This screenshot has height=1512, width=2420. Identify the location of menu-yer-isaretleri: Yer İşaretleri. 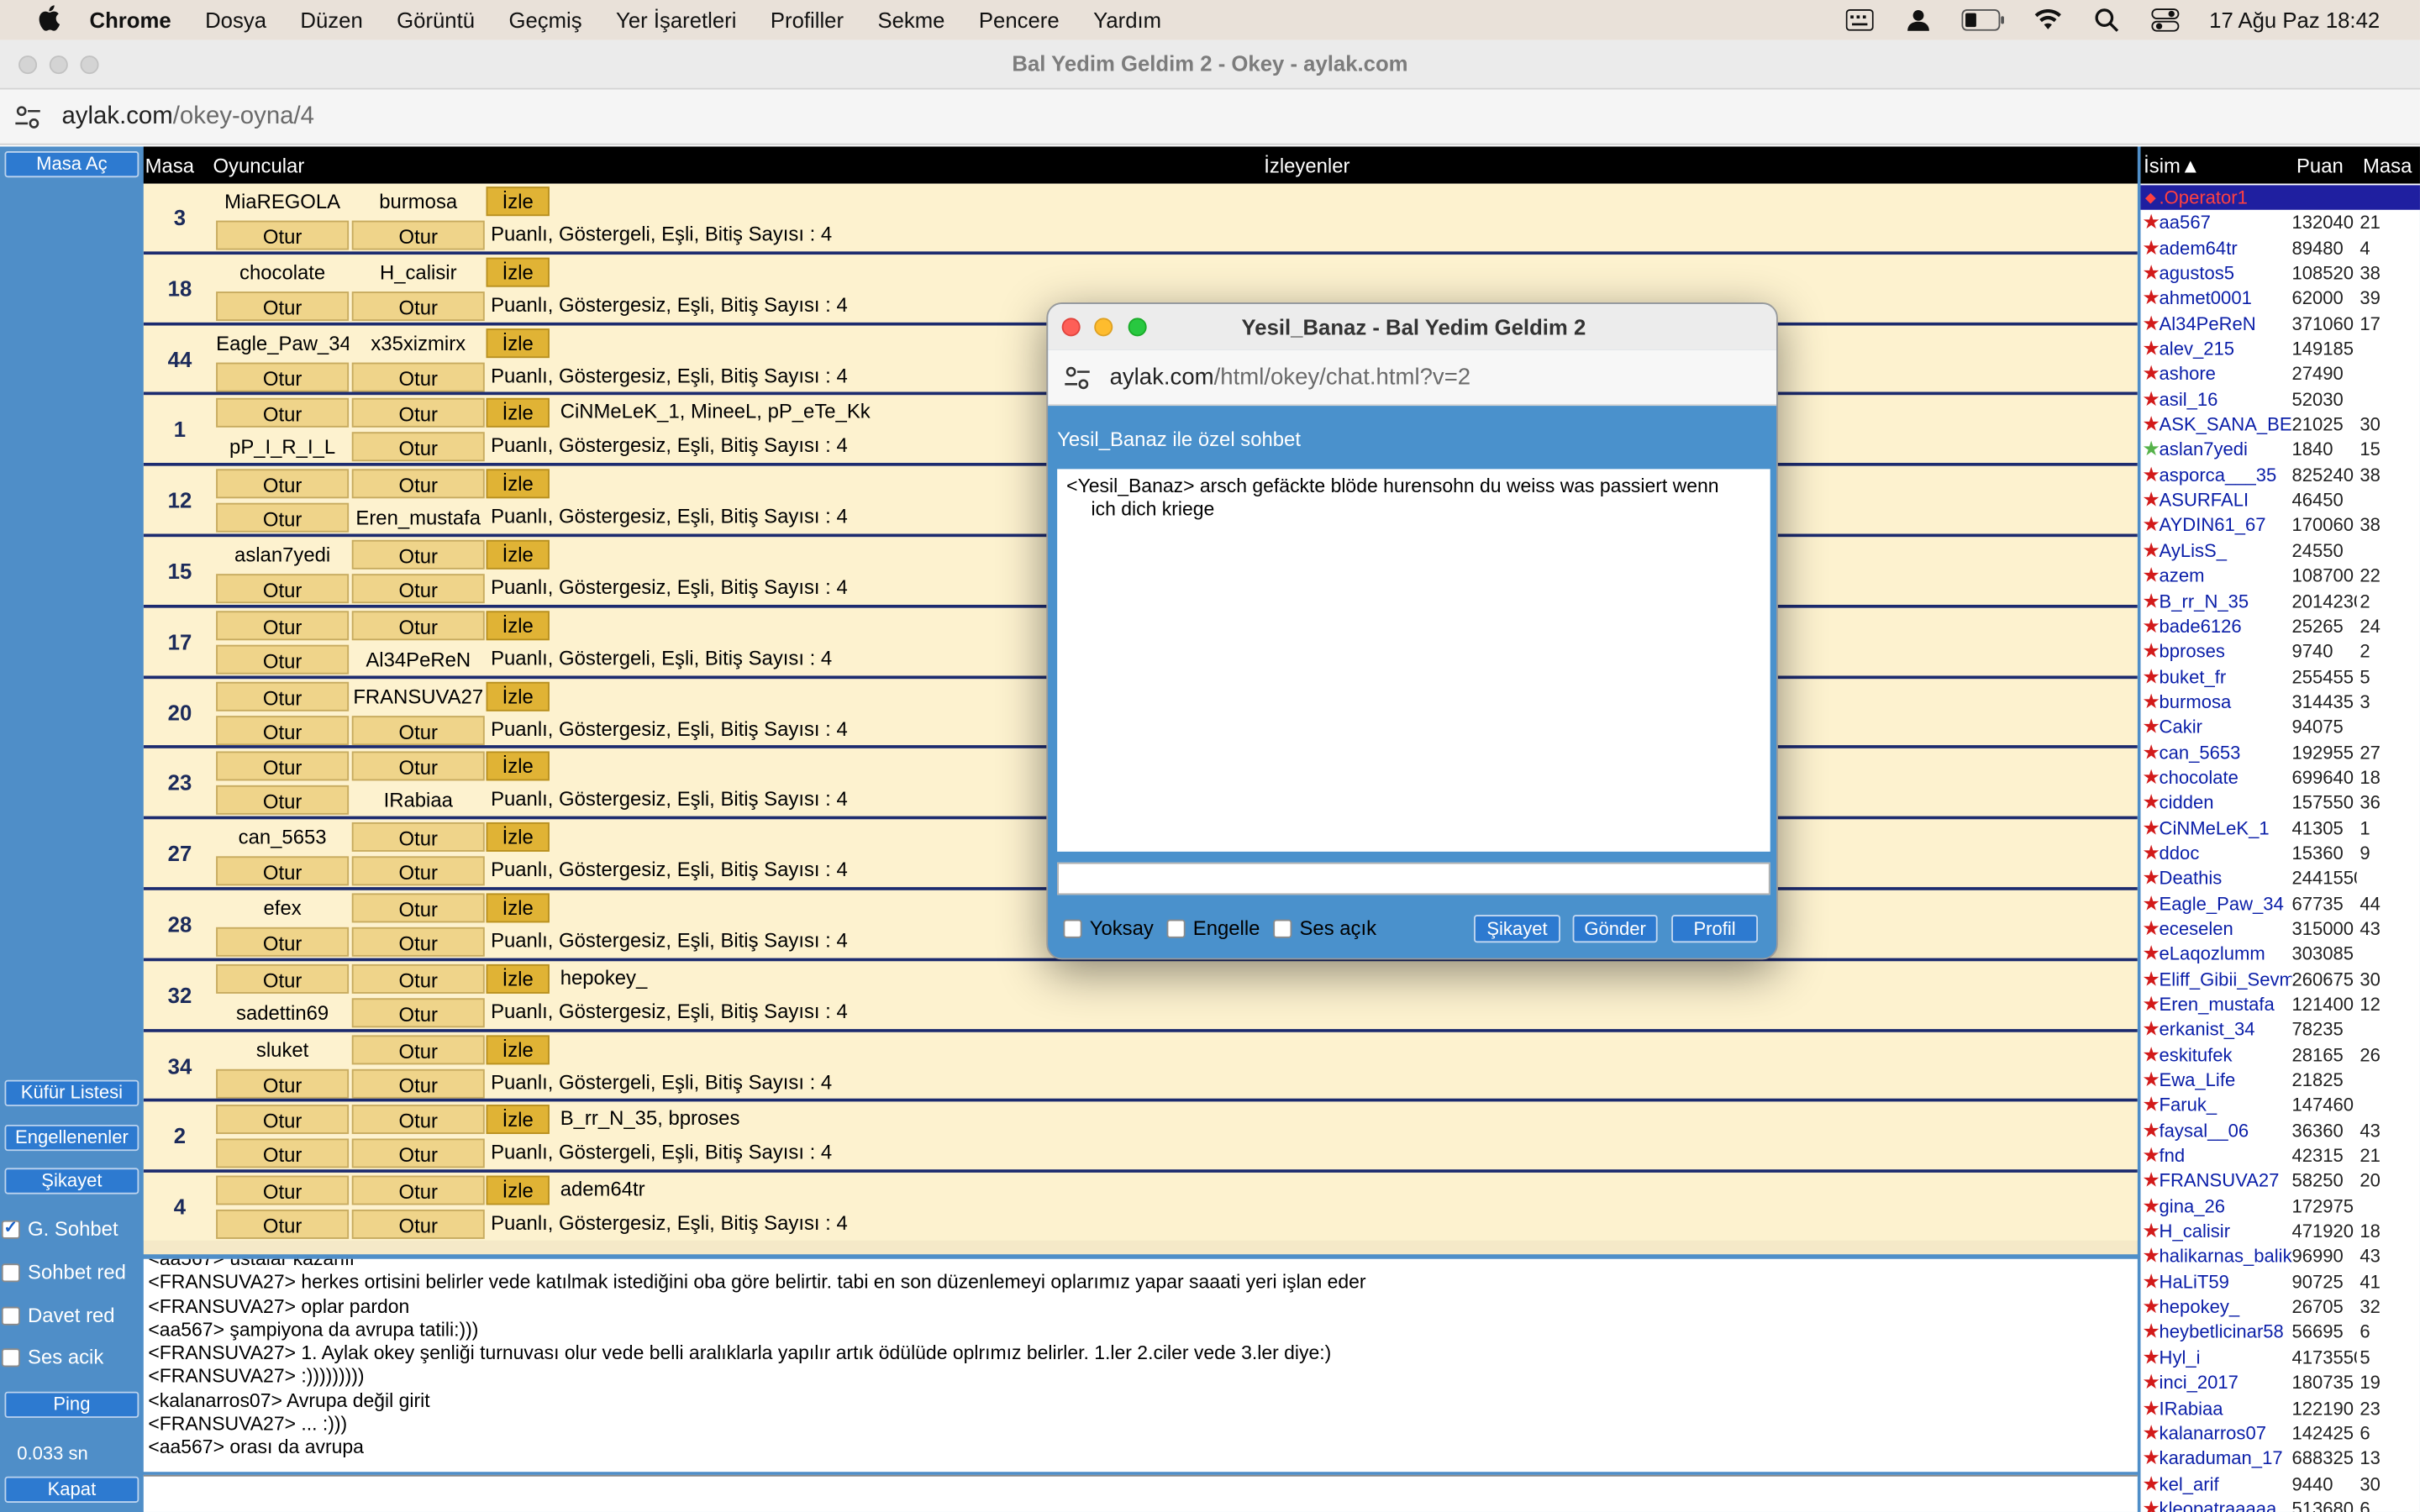
(676, 20).